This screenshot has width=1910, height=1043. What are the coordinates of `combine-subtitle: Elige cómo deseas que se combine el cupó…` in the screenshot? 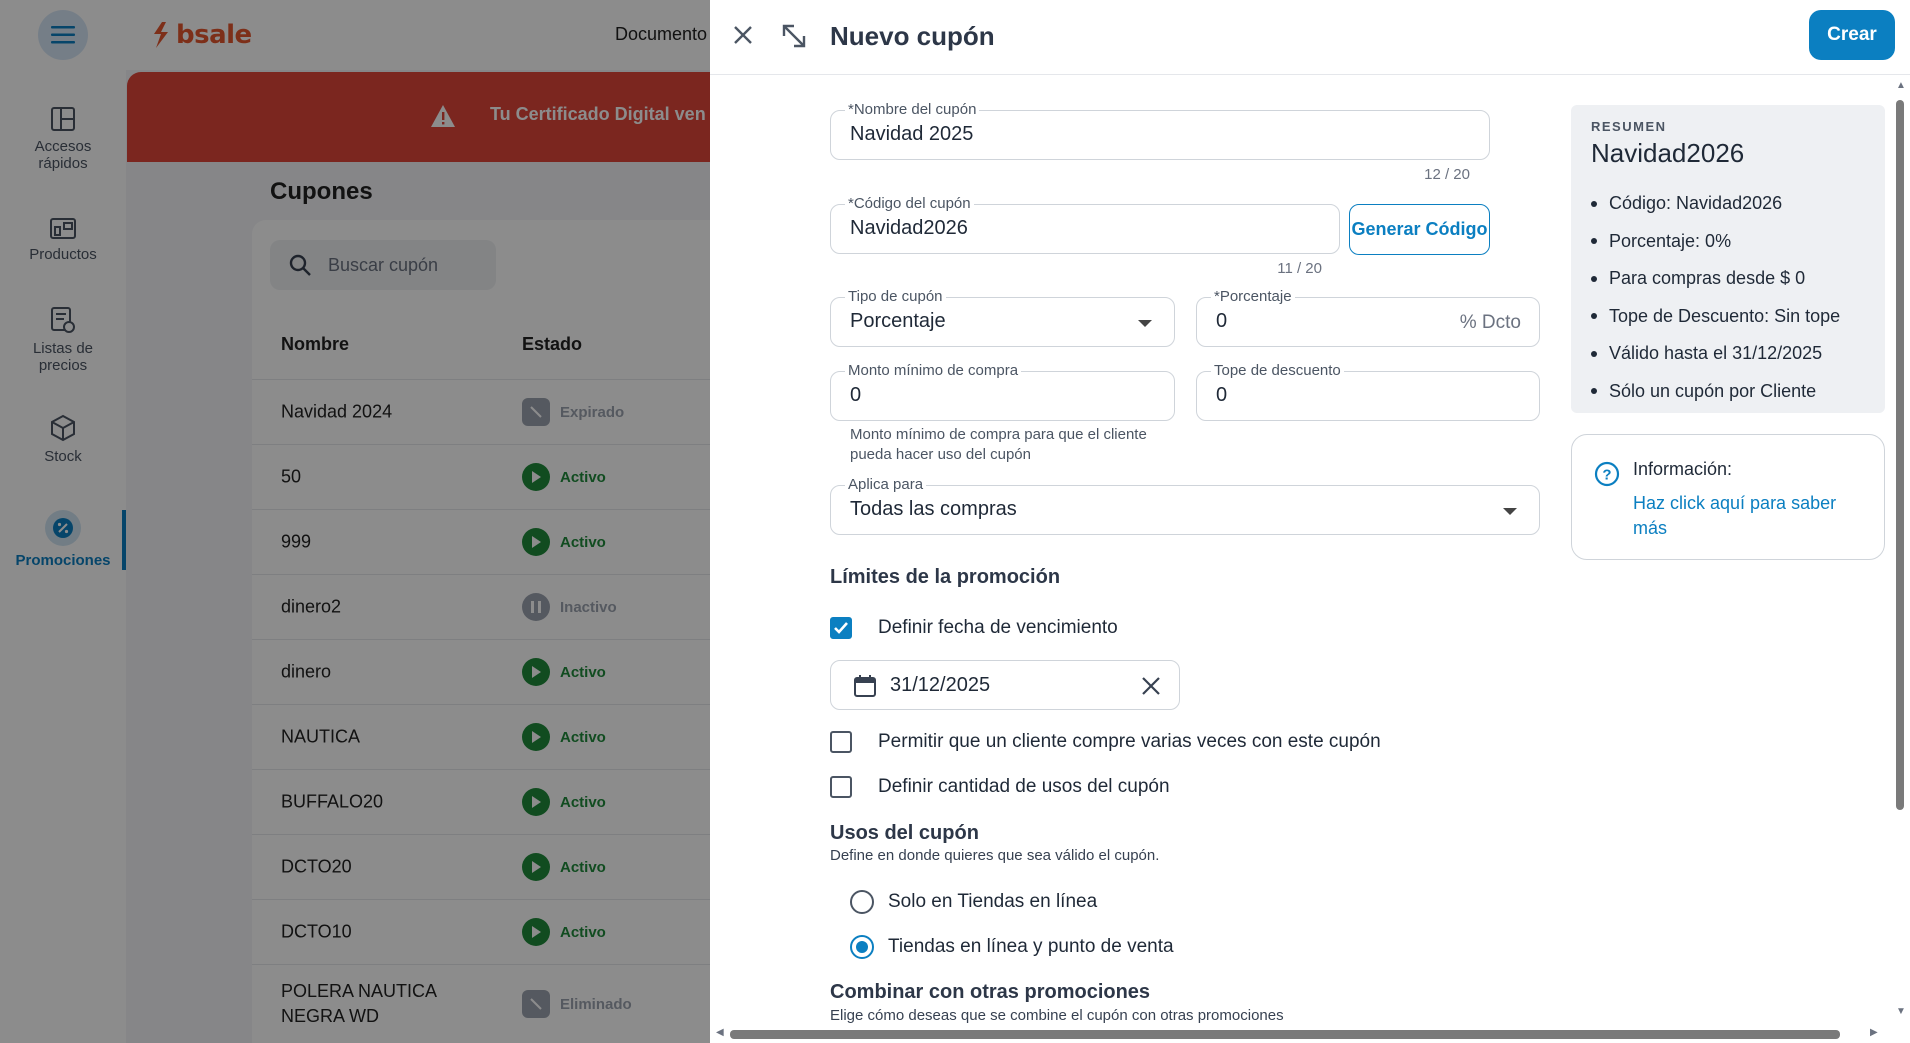 It's located at (1057, 1015).